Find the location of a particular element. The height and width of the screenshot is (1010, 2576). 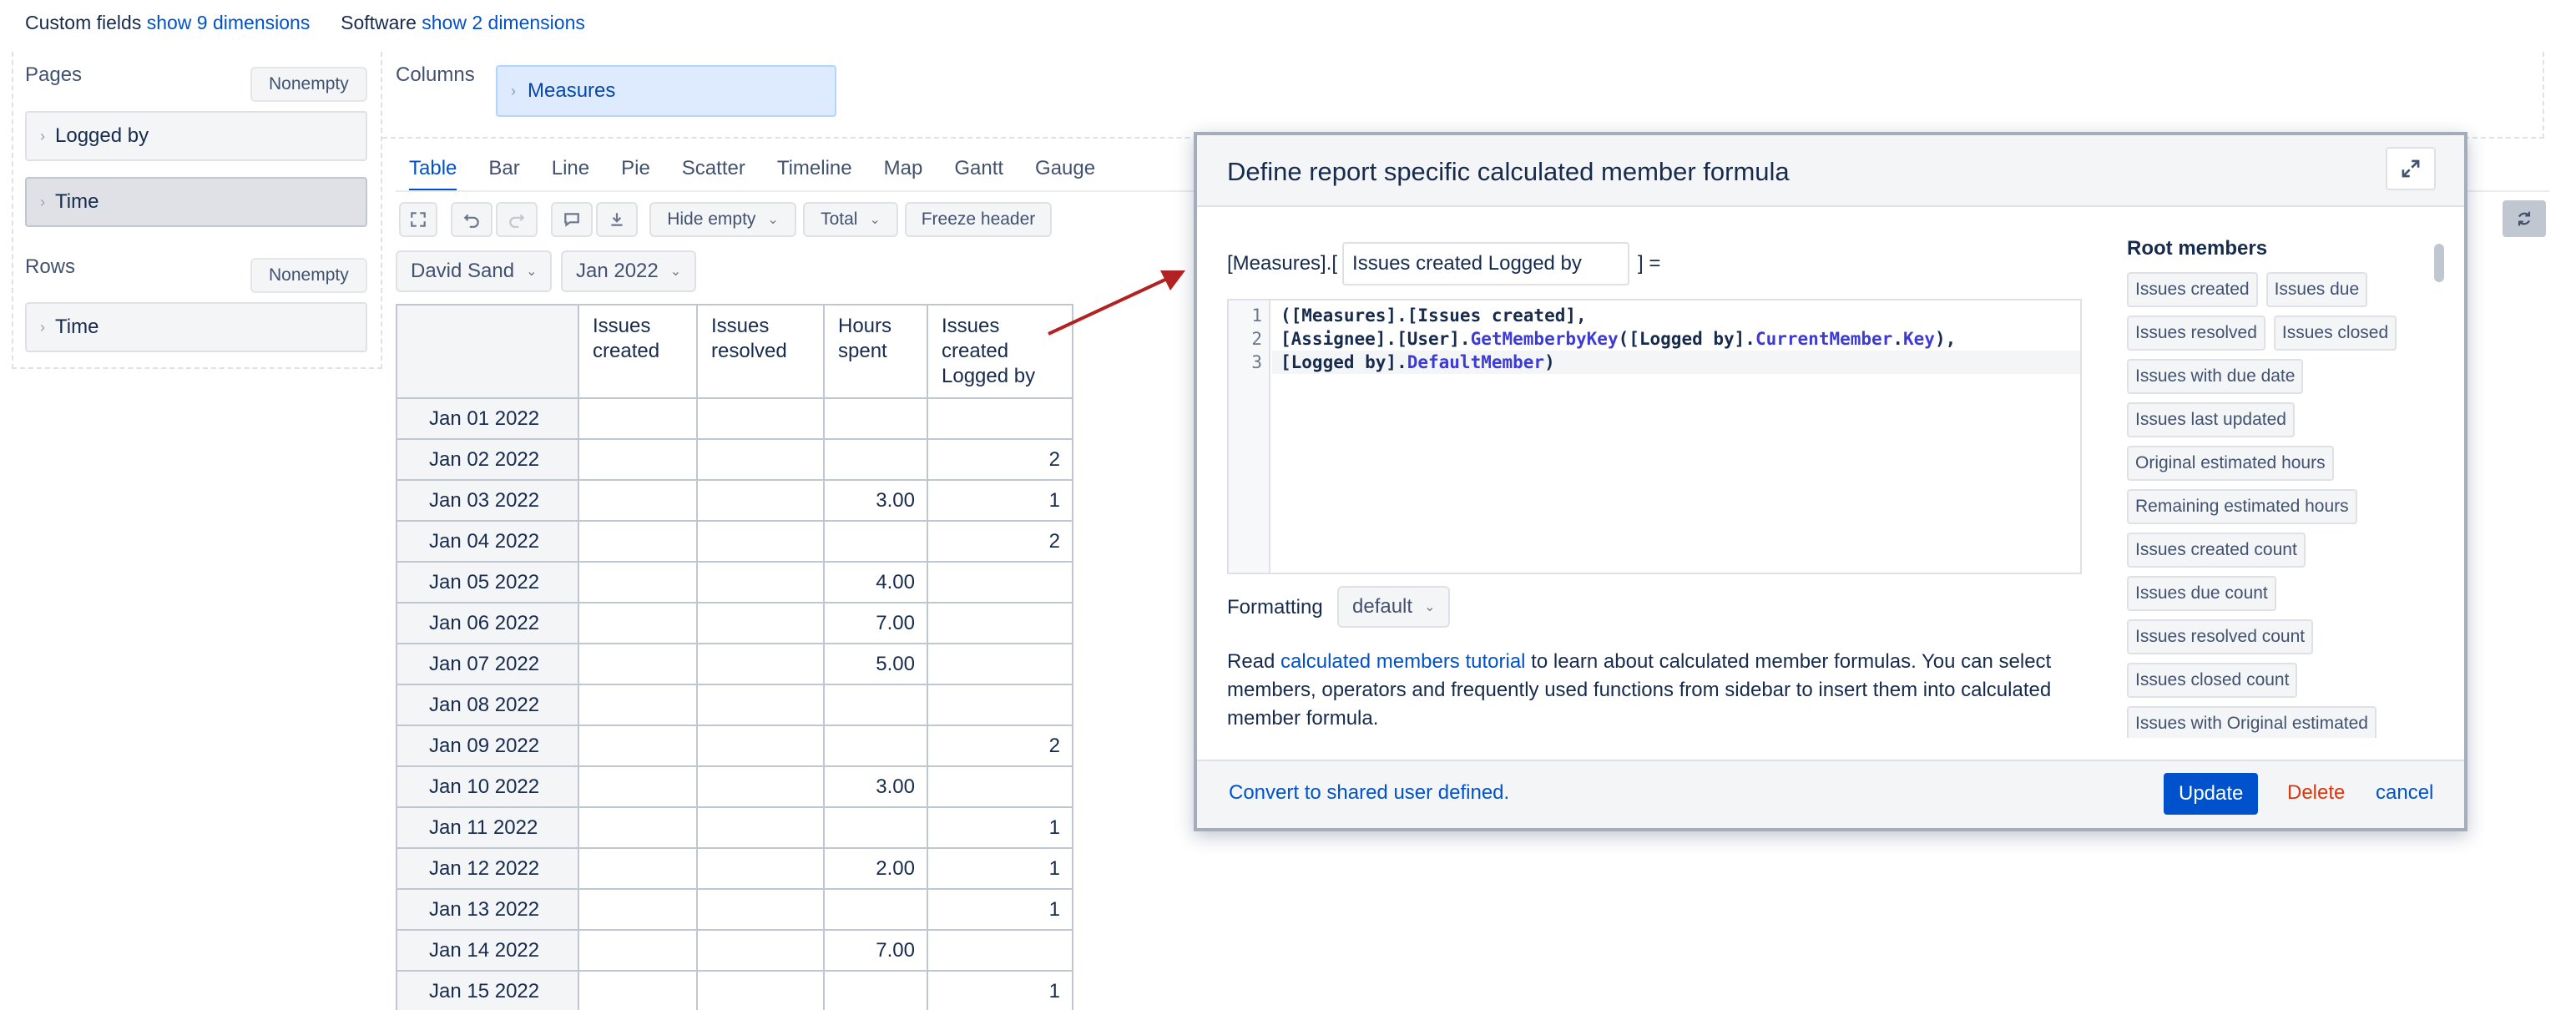

tab-gauge: Gauge is located at coordinates (1065, 174).